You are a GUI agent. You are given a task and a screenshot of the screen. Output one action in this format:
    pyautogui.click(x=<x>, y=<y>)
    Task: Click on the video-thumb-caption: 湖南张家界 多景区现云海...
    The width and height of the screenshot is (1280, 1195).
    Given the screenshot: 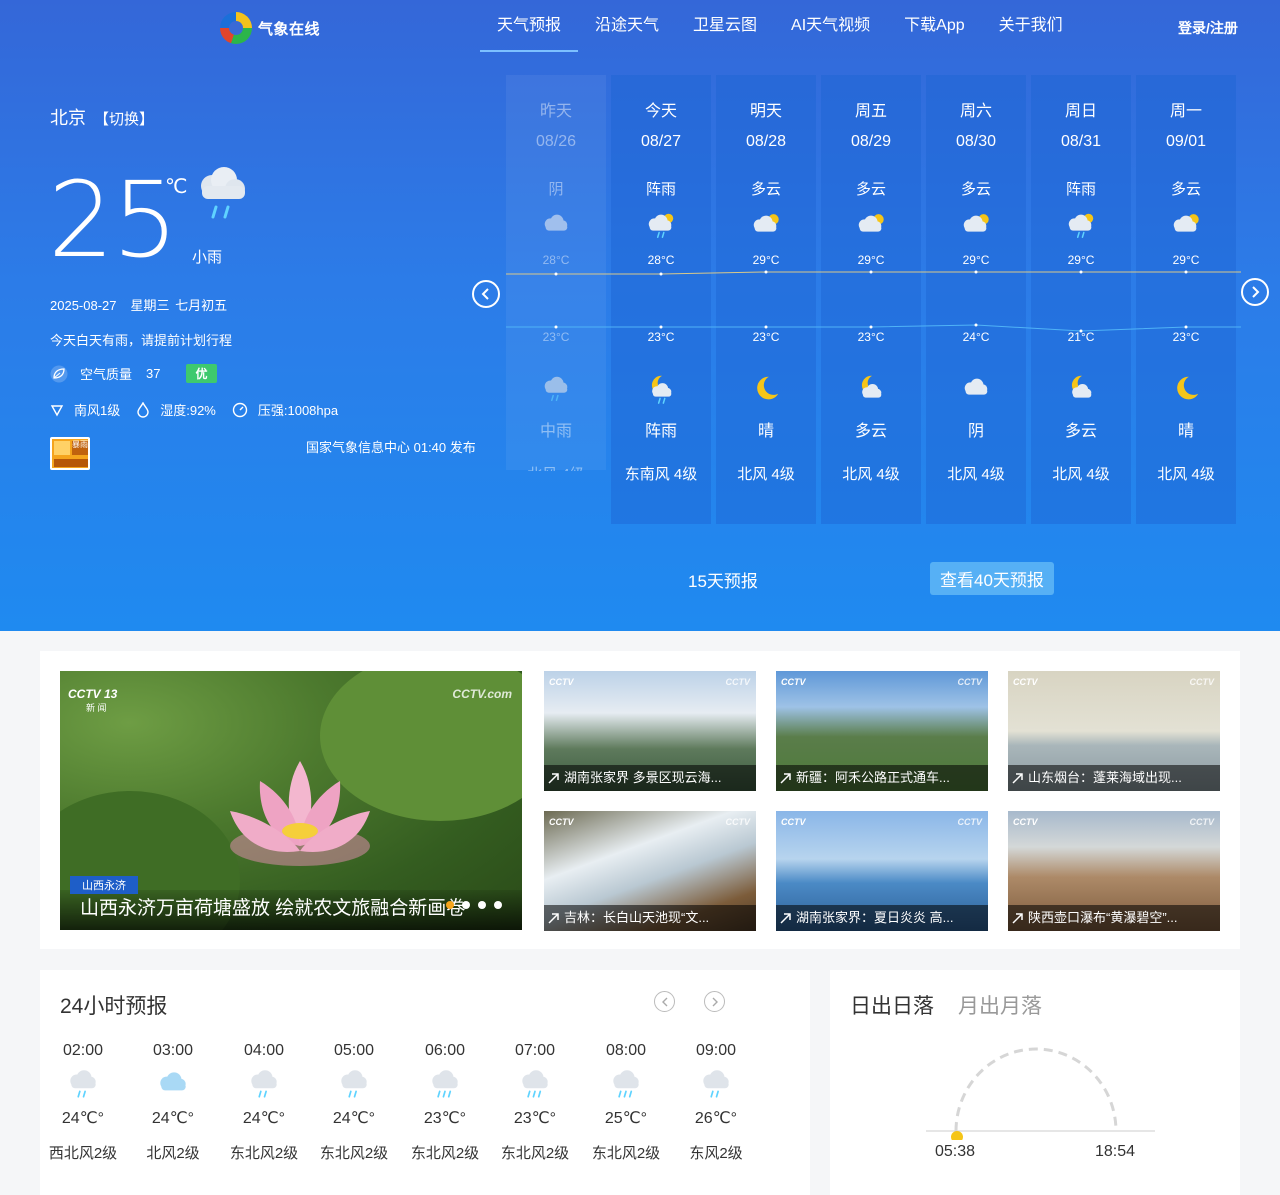 What is the action you would take?
    pyautogui.click(x=643, y=777)
    